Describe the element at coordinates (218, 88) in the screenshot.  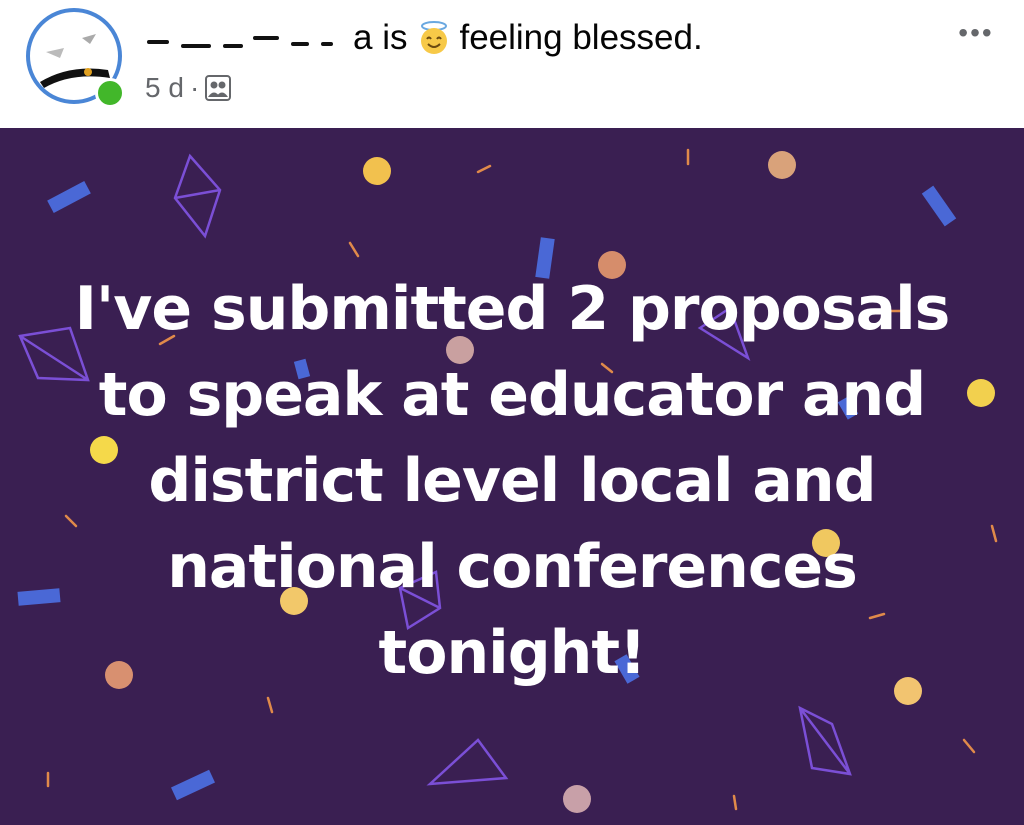
I see `friends-icon` at that location.